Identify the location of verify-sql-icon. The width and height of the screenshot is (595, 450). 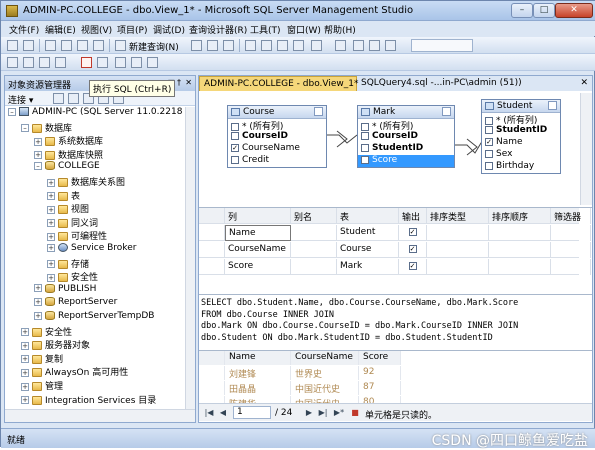
(102, 62).